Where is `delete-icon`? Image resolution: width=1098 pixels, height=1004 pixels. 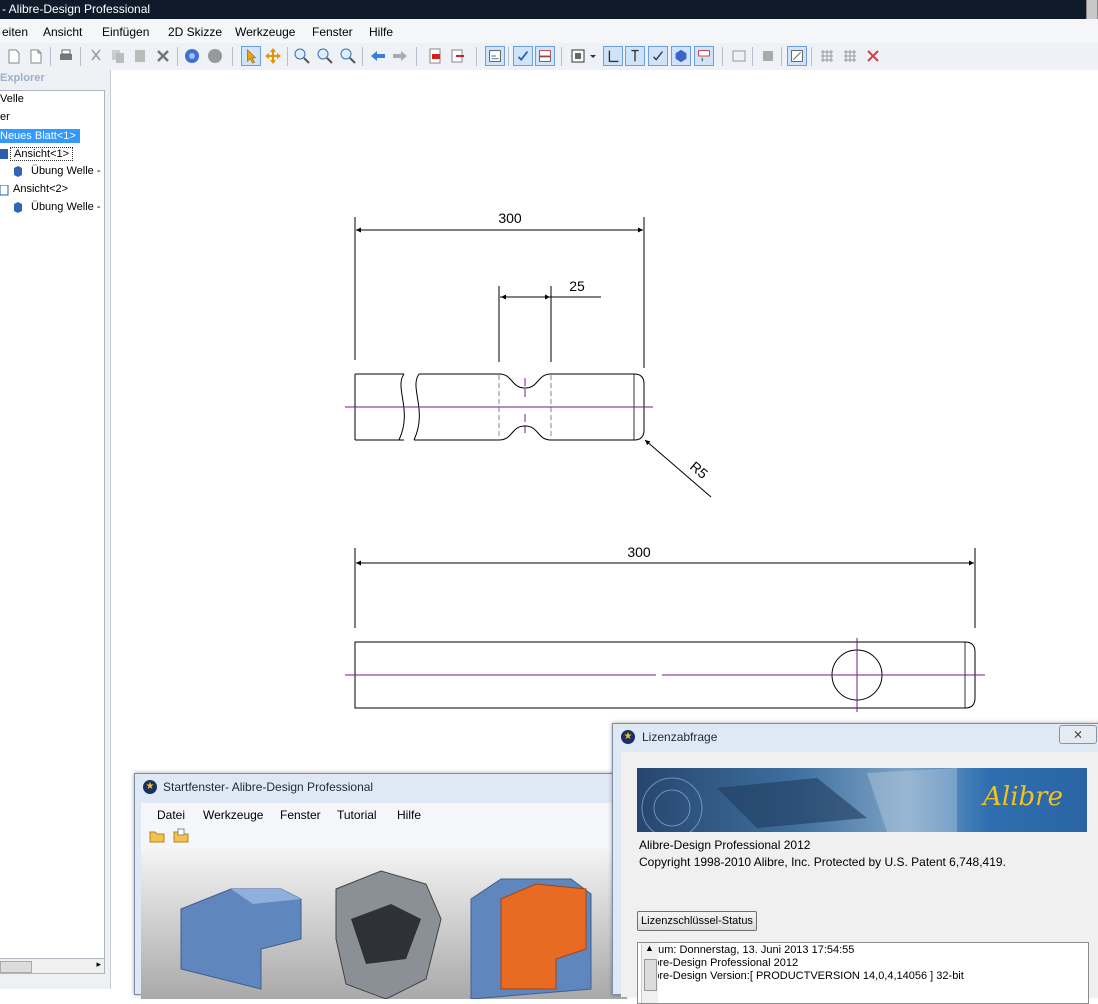 delete-icon is located at coordinates (163, 56).